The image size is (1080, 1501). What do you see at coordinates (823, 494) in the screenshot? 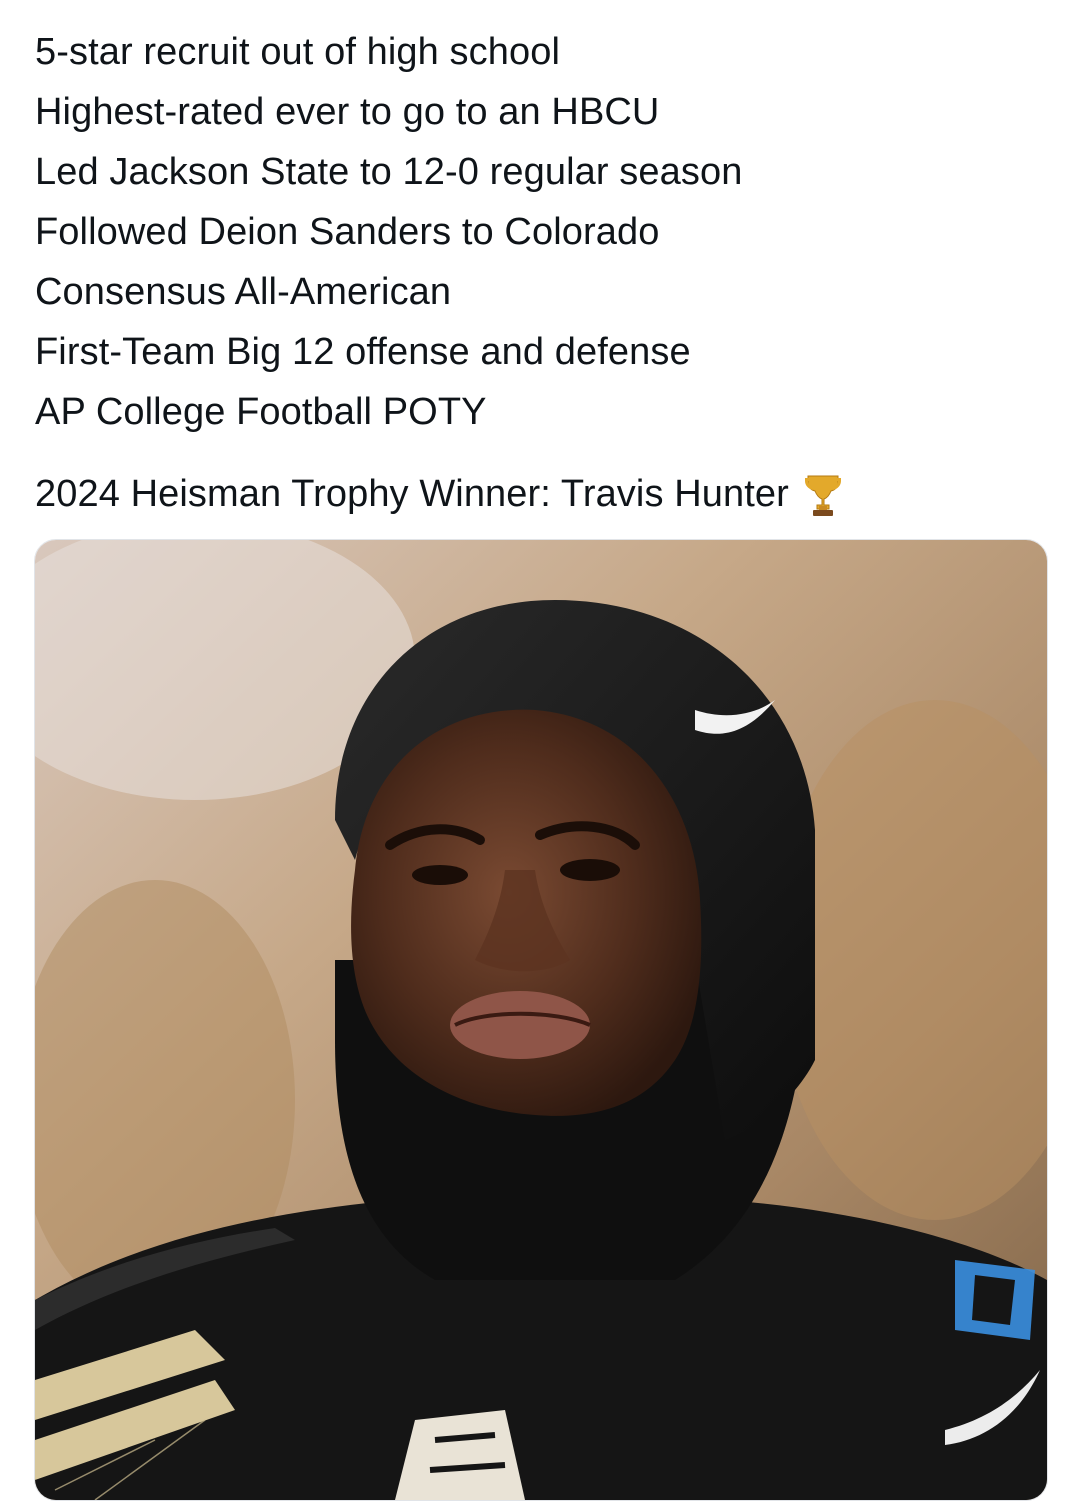
I see `trophy-icon` at bounding box center [823, 494].